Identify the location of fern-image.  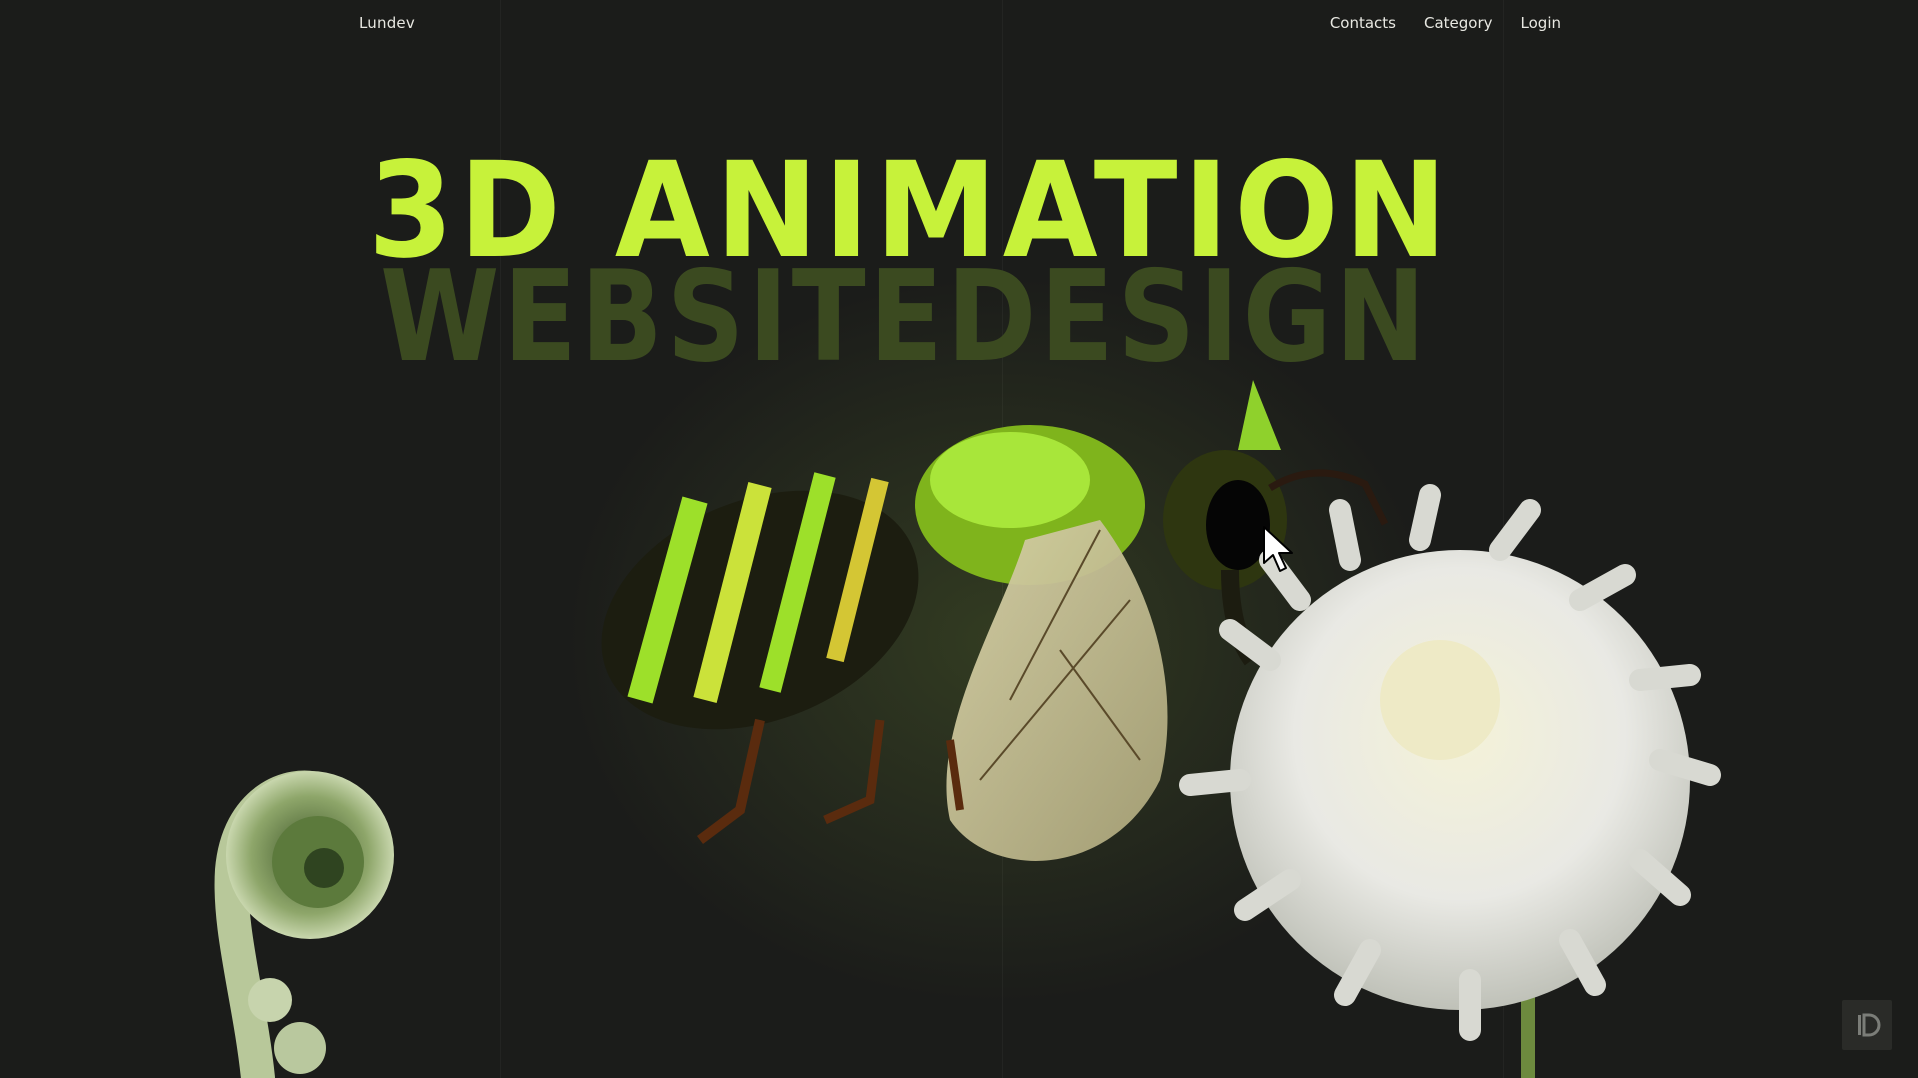
(304, 924).